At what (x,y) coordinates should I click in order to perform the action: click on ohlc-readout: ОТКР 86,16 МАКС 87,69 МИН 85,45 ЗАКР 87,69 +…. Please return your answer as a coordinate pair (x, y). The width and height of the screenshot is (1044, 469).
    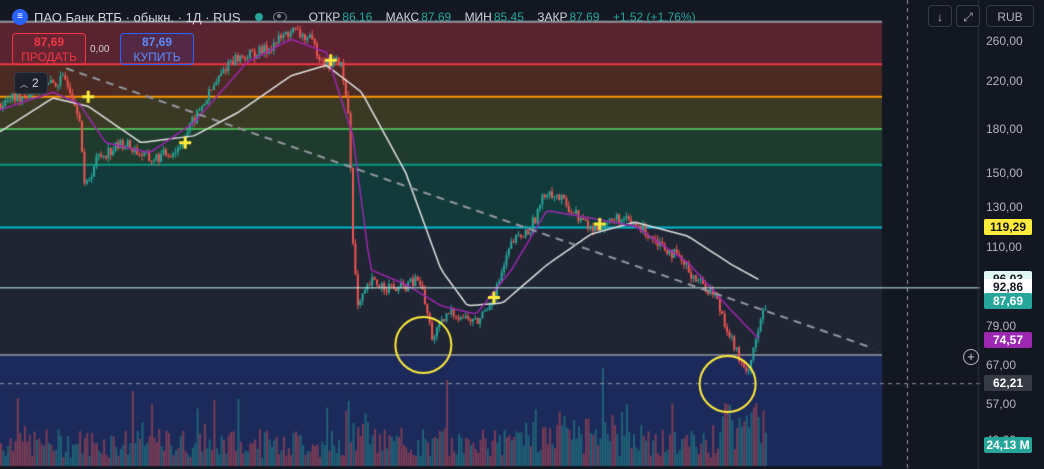
    Looking at the image, I should click on (507, 17).